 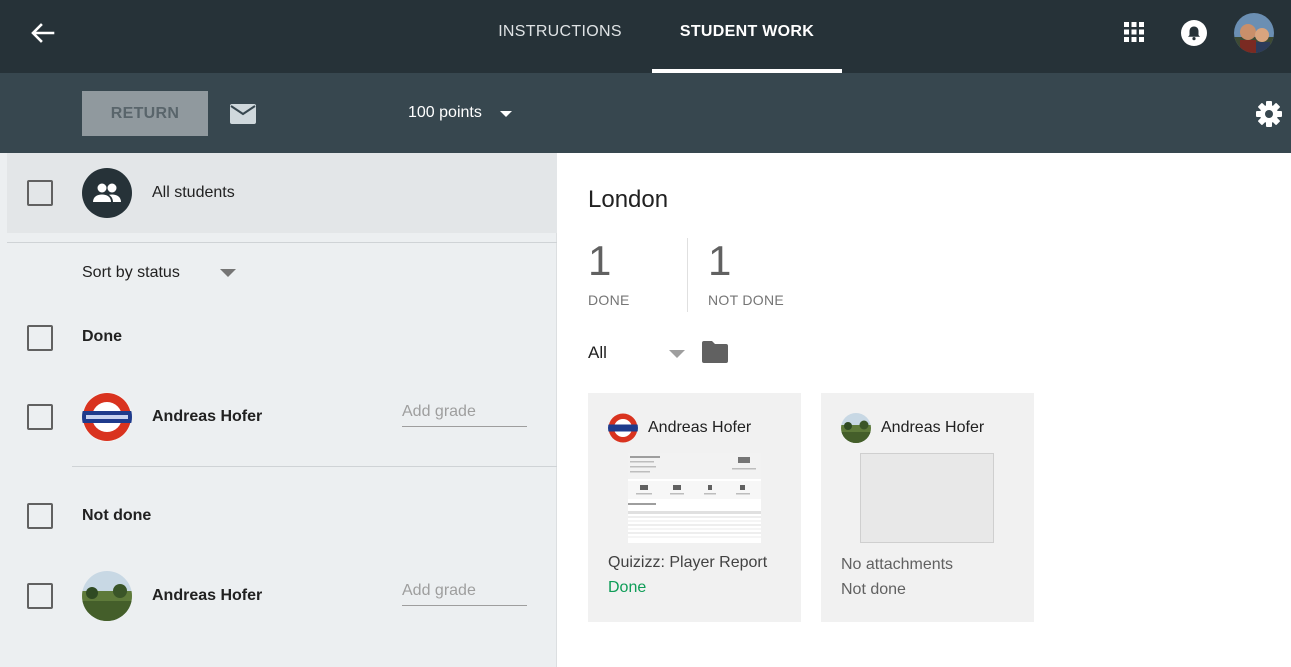 I want to click on apps-grid-icon, so click(x=1134, y=32).